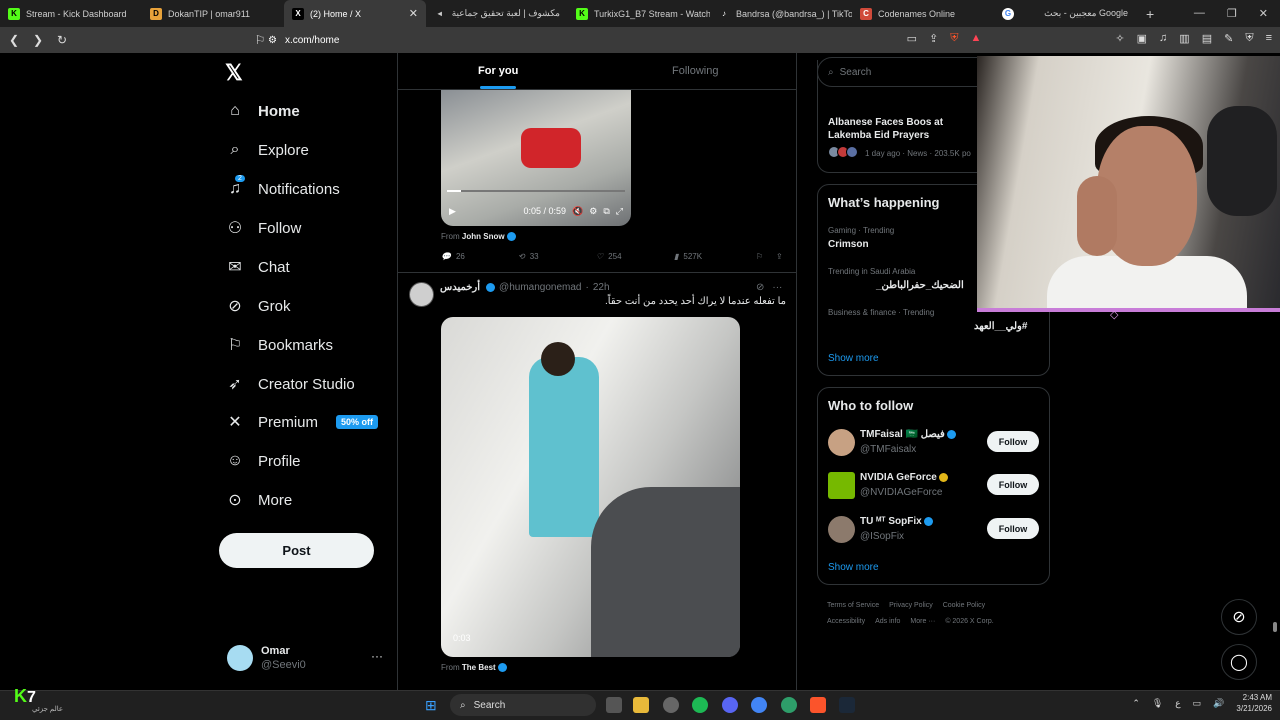  What do you see at coordinates (601, 287) in the screenshot?
I see `post-age: 22h` at bounding box center [601, 287].